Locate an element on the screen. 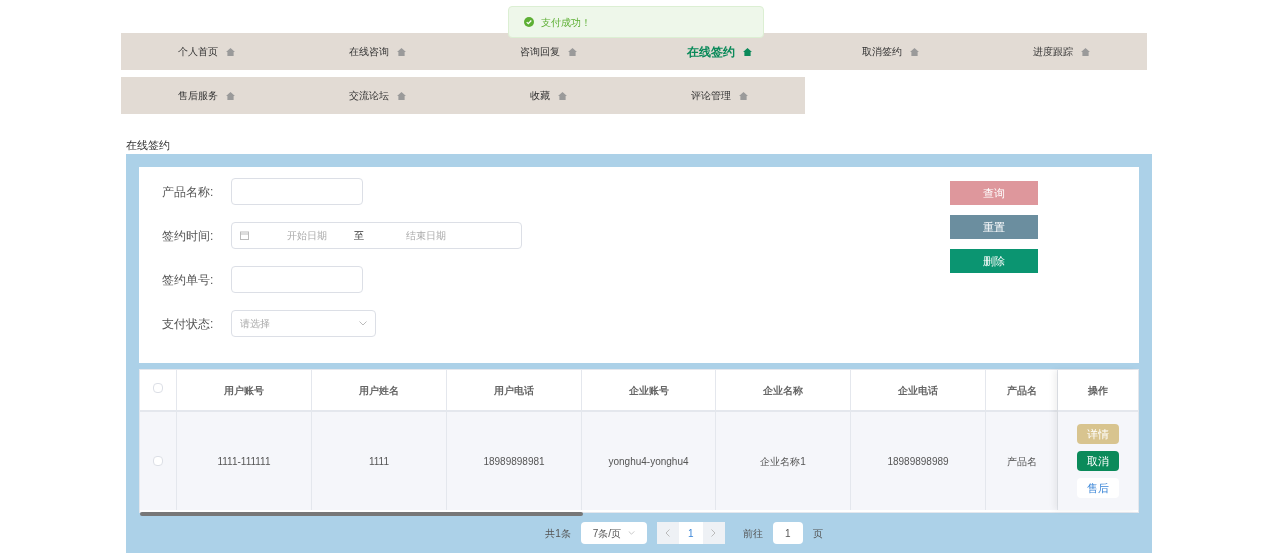 This screenshot has width=1270, height=553. table-cell: 企业名称1 is located at coordinates (783, 461).